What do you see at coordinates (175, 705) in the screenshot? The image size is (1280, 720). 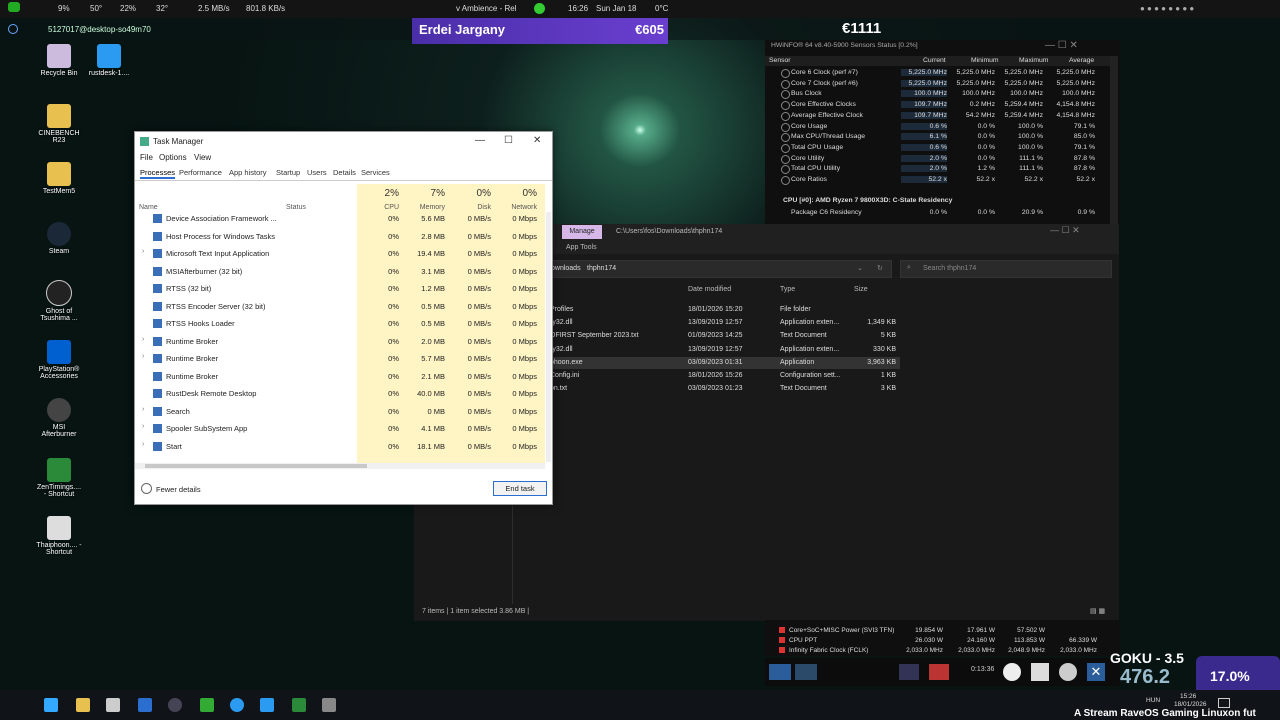 I see `browser-icon` at bounding box center [175, 705].